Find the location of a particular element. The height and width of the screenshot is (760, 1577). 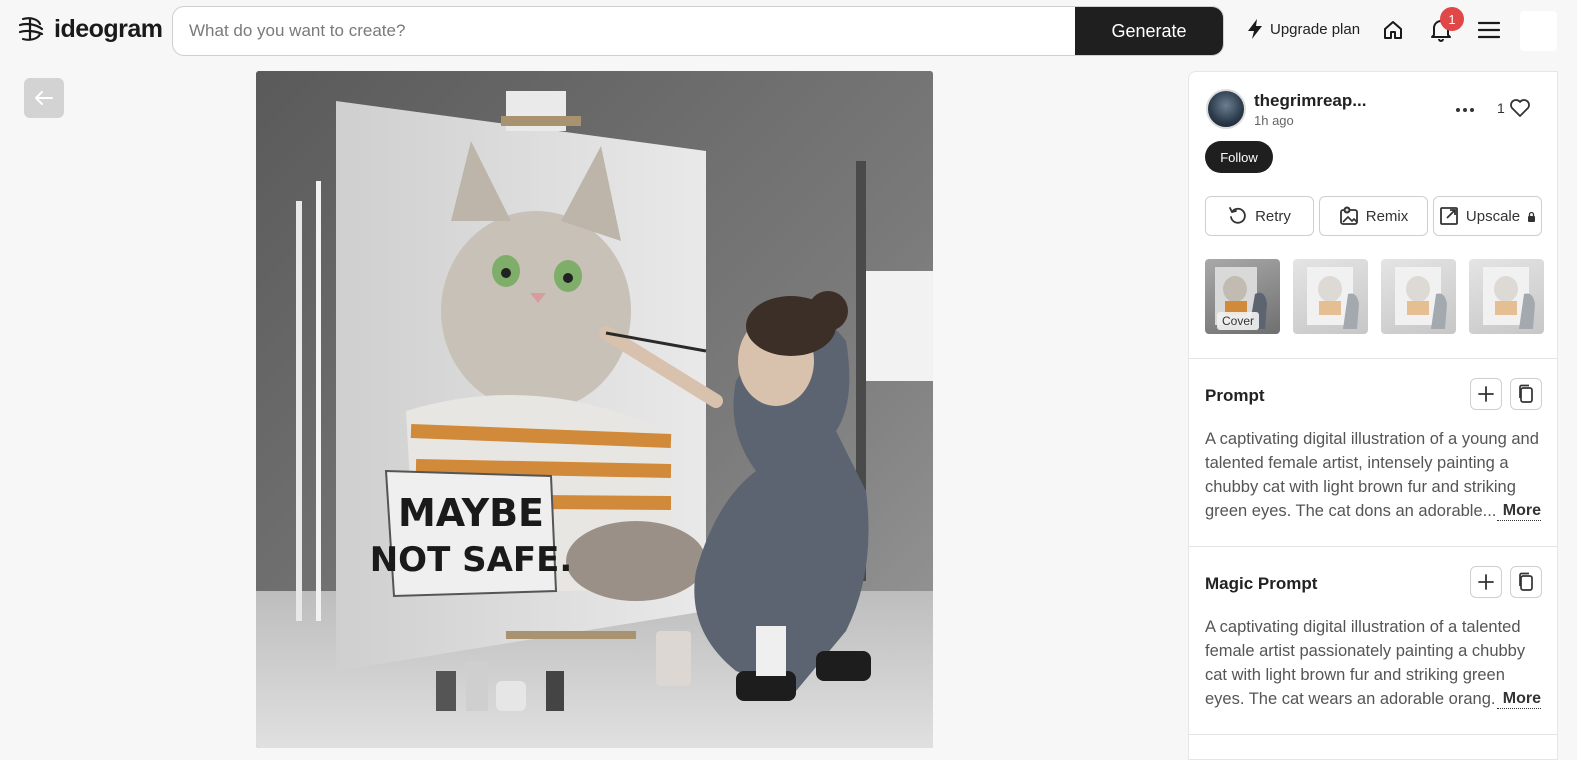

more-options-button is located at coordinates (1465, 109).